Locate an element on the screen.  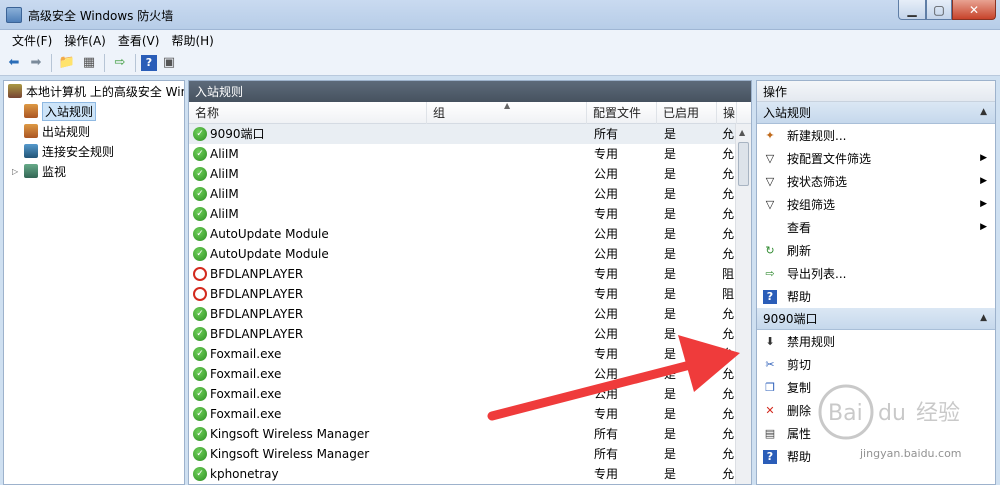
expand-arrow-icon: ▷ is located at coordinates (17, 171).